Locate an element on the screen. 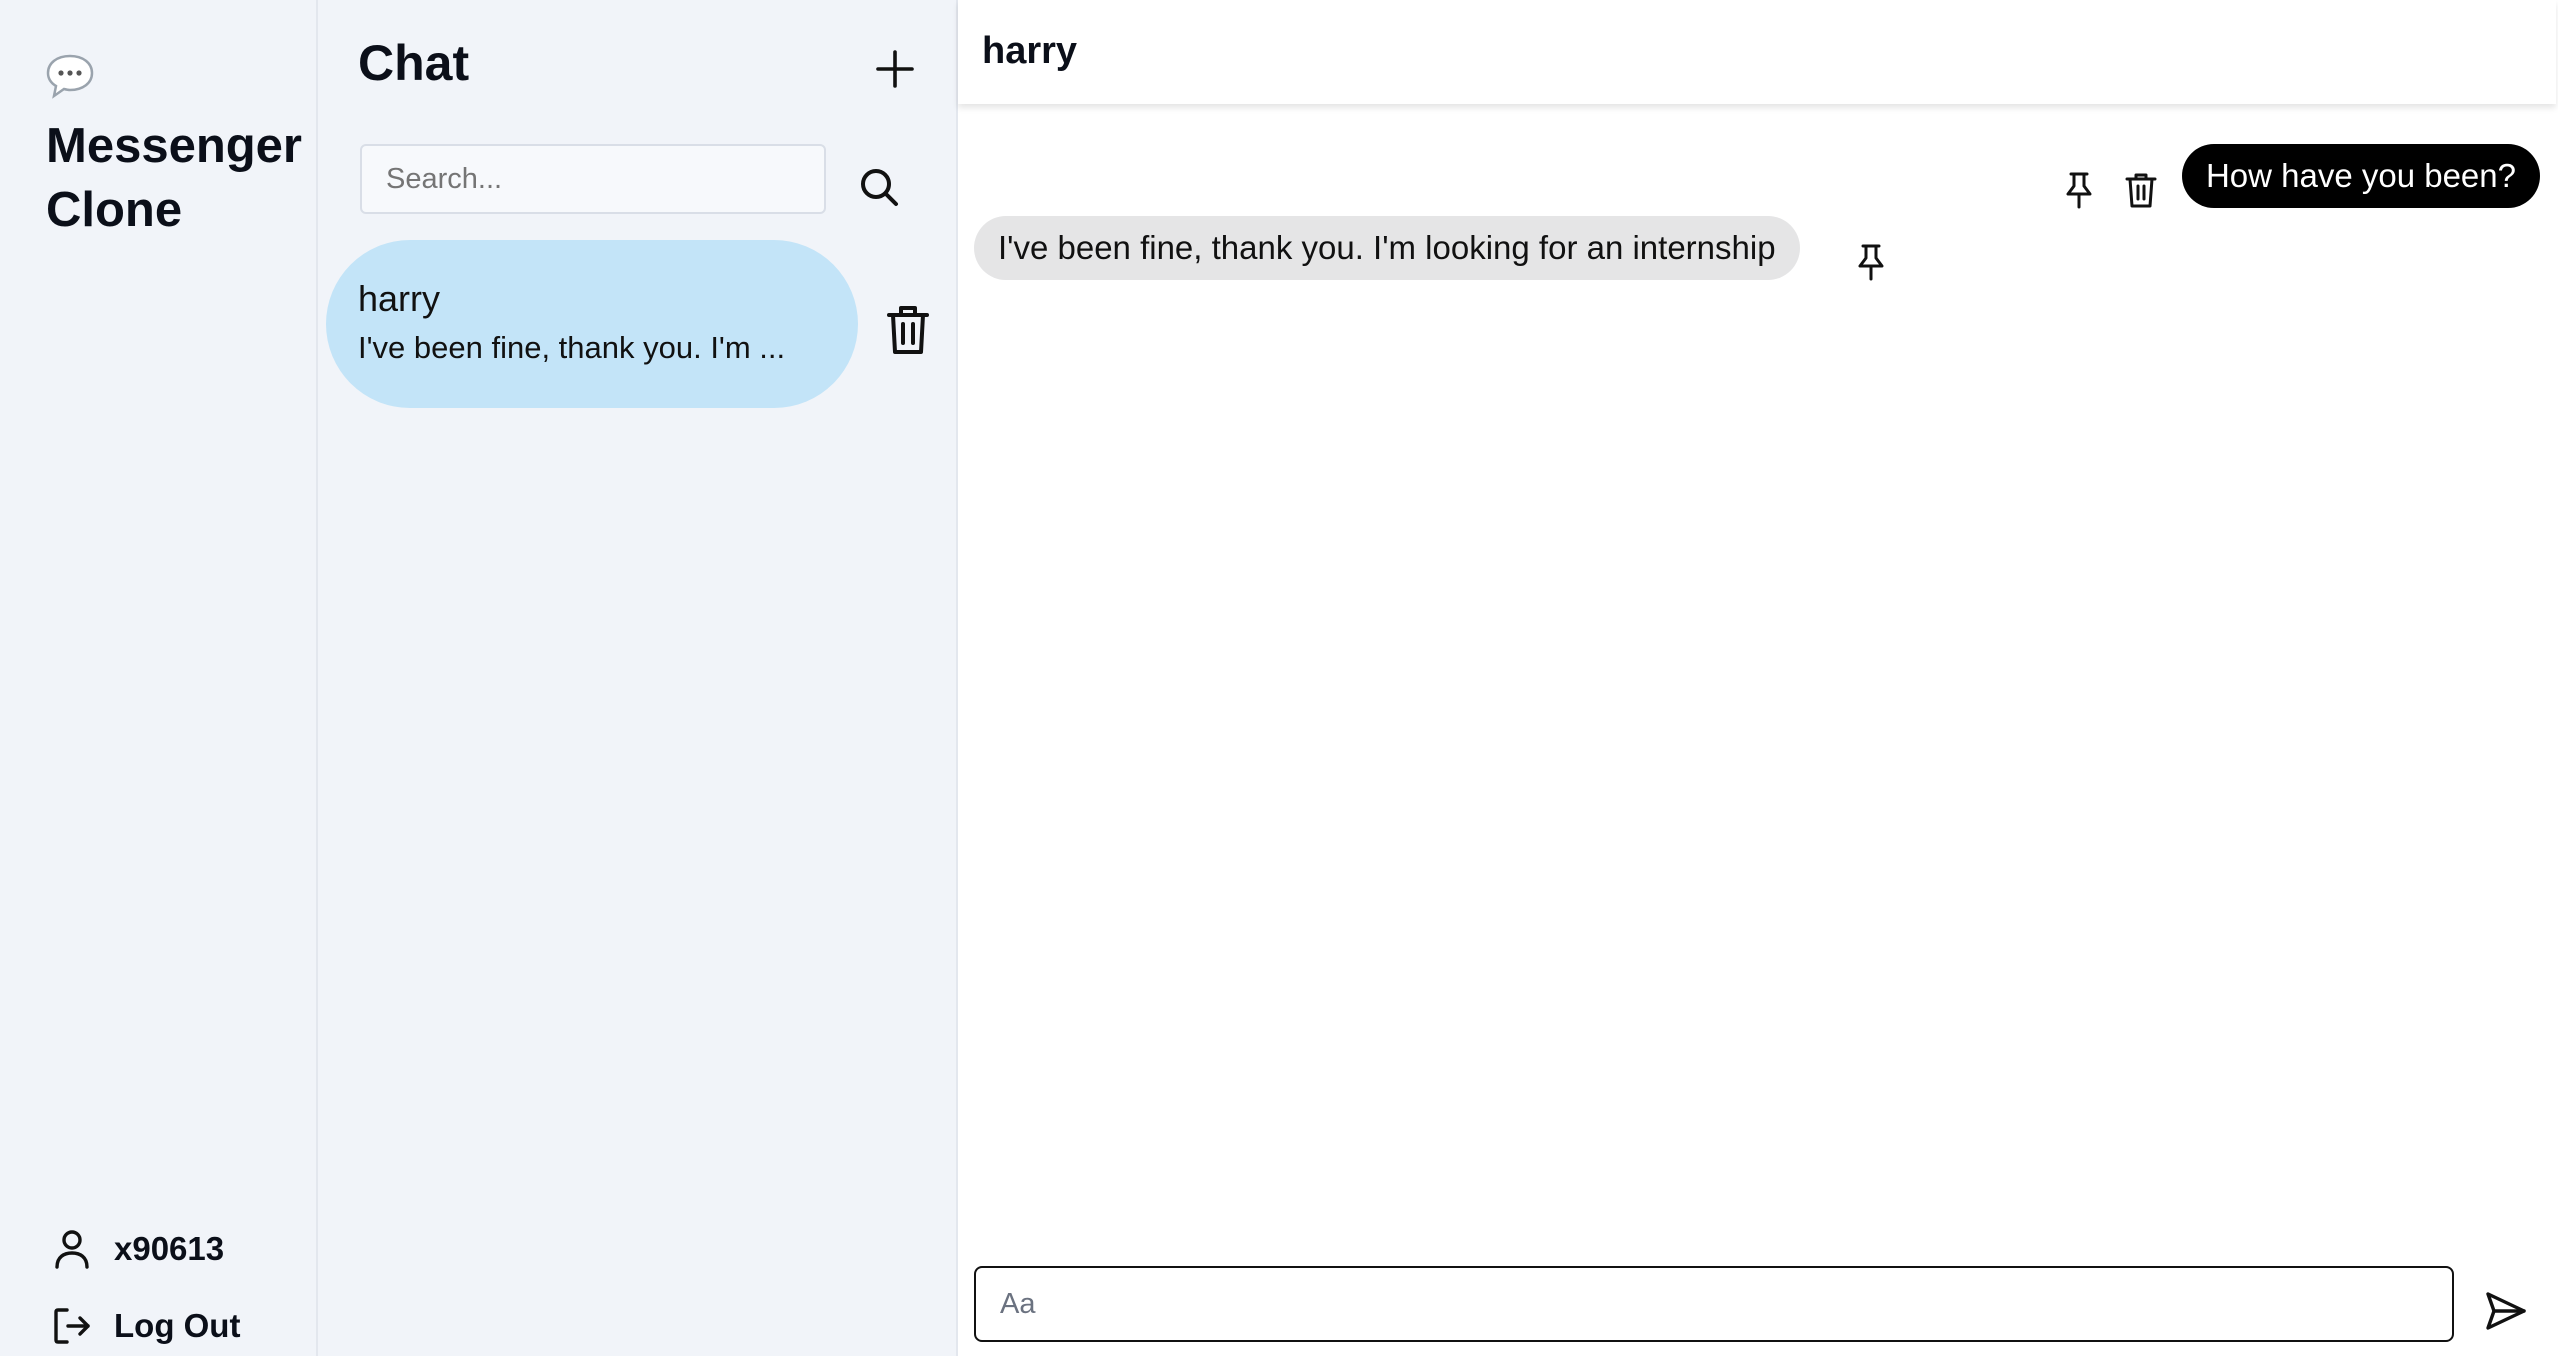 Image resolution: width=2558 pixels, height=1356 pixels. outgoing-message: How have you been? is located at coordinates (2360, 176).